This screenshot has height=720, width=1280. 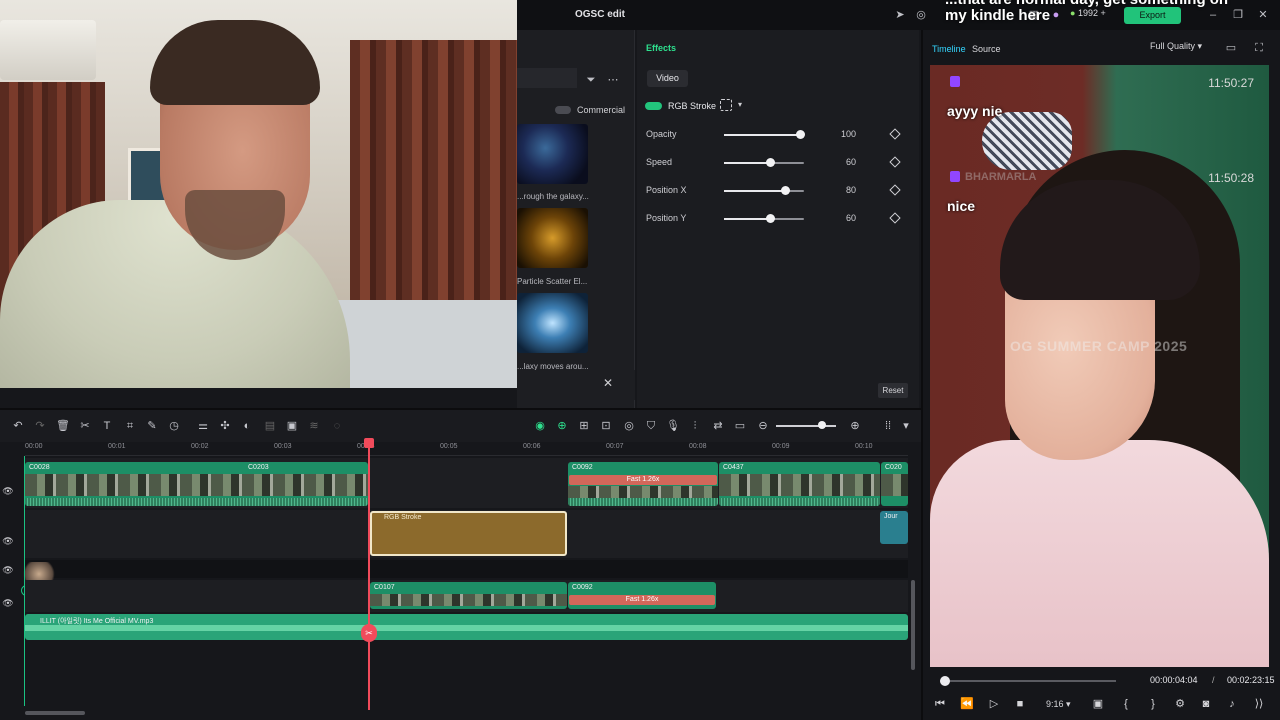 I want to click on playhead, so click(x=369, y=576).